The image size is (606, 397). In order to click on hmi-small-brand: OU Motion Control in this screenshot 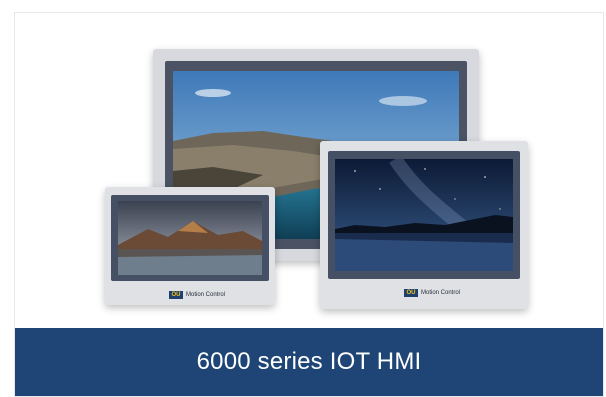, I will do `click(197, 295)`.